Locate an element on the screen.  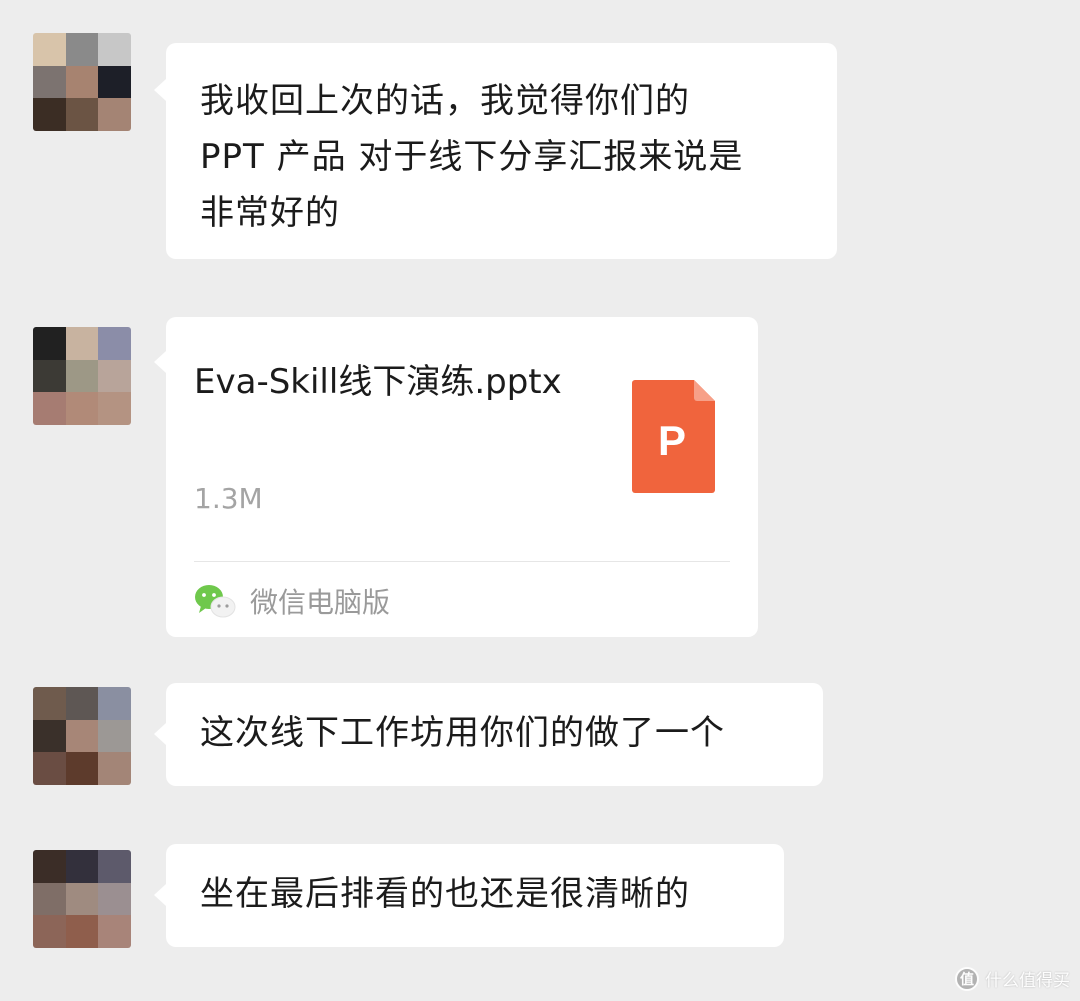
message-bubble: 我收回上次的话，我觉得你们的 PPT 产品 对于线下分享汇报来说是 非常好的 is located at coordinates (495, 151).